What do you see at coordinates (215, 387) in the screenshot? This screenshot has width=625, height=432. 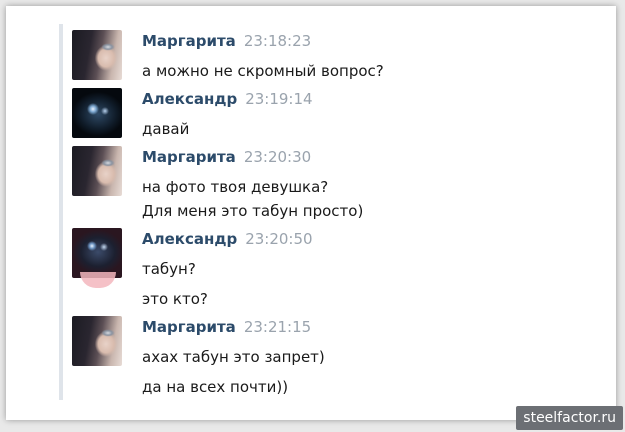 I see `message-text: да на всех почти))` at bounding box center [215, 387].